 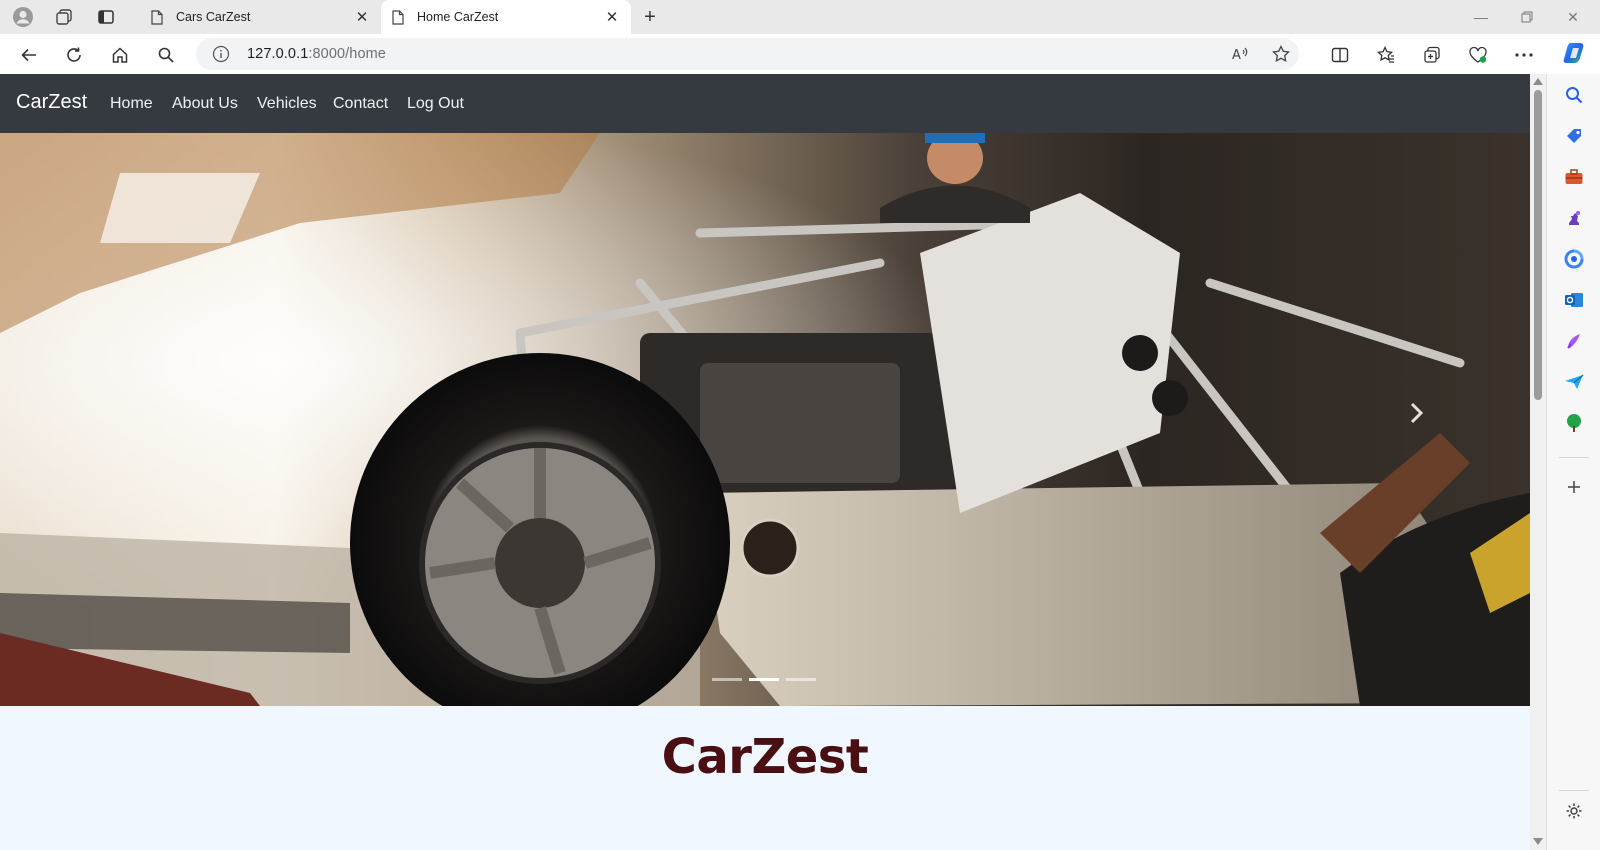 I want to click on tab-cars: Cars CarZest ✕, so click(x=260, y=17).